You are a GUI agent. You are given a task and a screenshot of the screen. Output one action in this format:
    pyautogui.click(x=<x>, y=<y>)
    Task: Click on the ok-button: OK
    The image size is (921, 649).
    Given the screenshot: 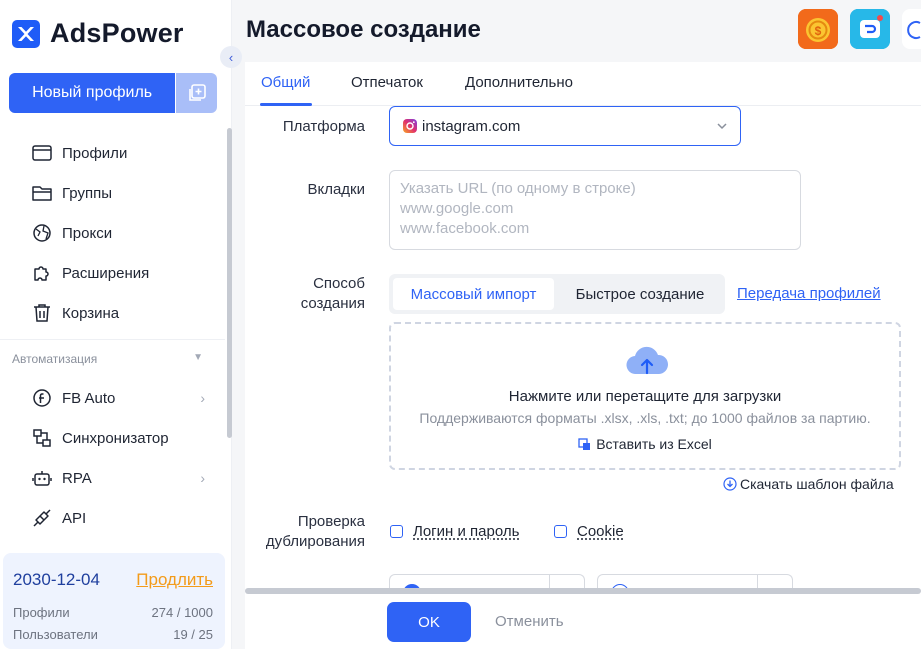 What is the action you would take?
    pyautogui.click(x=429, y=622)
    